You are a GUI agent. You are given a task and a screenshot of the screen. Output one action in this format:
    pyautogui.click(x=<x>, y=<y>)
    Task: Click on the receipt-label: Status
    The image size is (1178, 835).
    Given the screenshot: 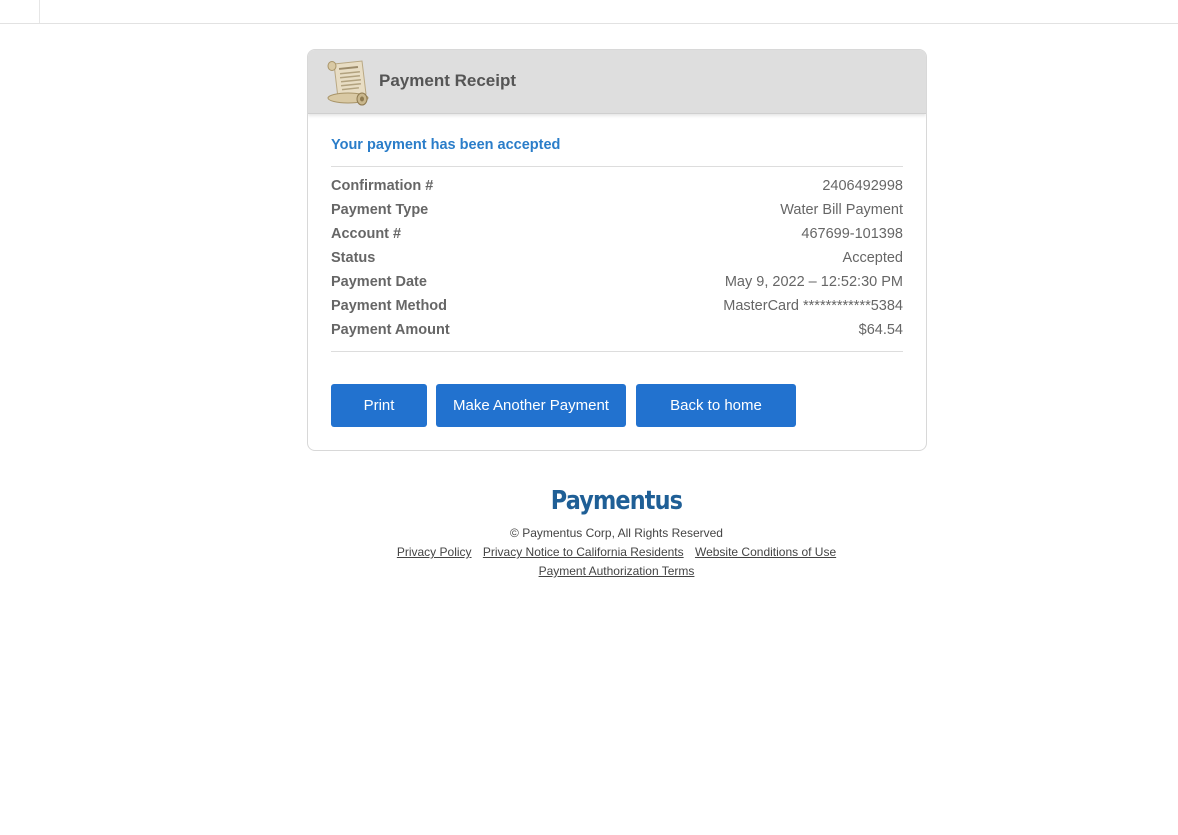 What is the action you would take?
    pyautogui.click(x=353, y=258)
    